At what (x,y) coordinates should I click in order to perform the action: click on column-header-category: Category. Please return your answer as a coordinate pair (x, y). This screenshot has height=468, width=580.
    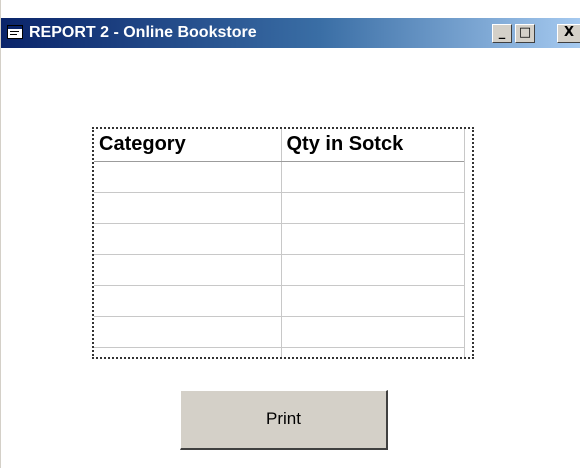
    Looking at the image, I should click on (188, 145).